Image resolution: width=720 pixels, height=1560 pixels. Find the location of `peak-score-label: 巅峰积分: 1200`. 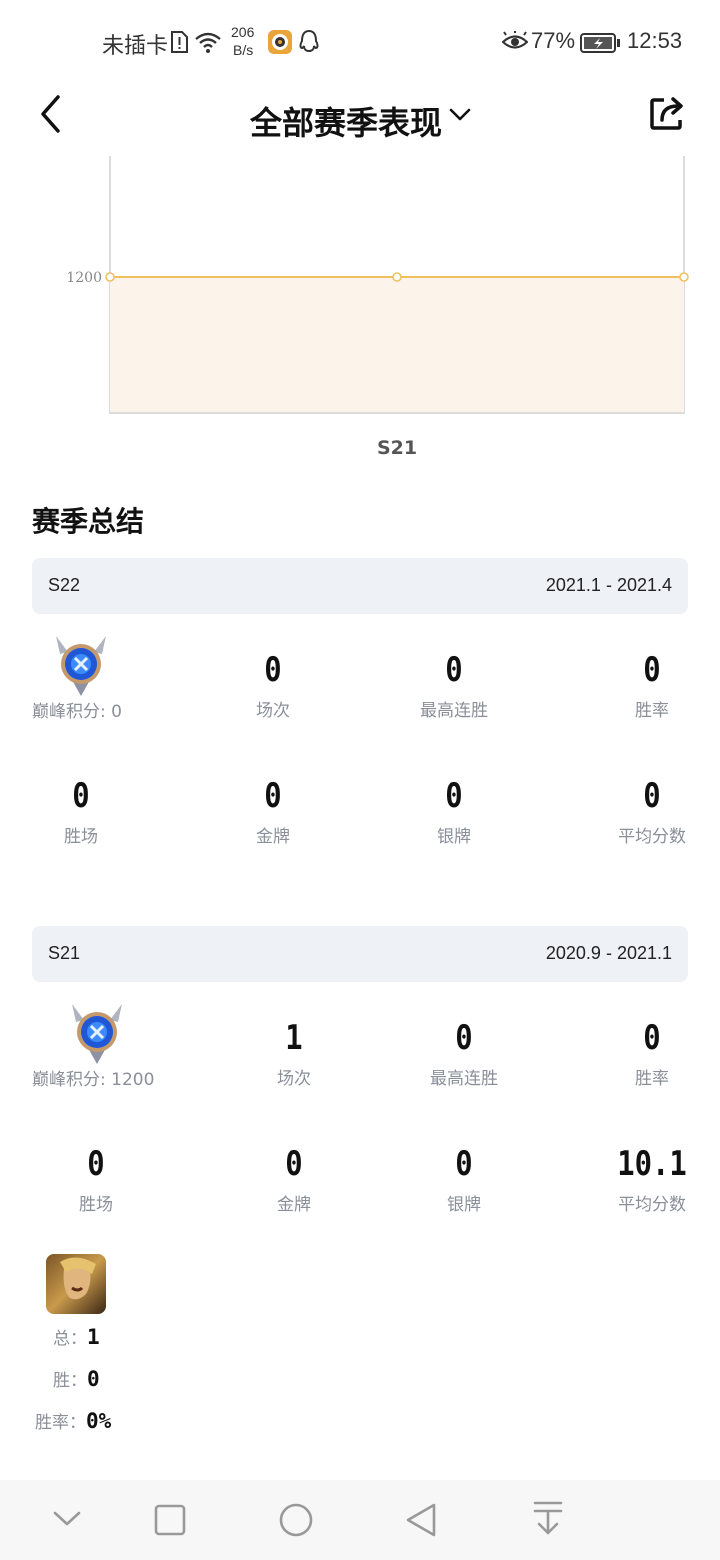

peak-score-label: 巅峰积分: 1200 is located at coordinates (93, 1080).